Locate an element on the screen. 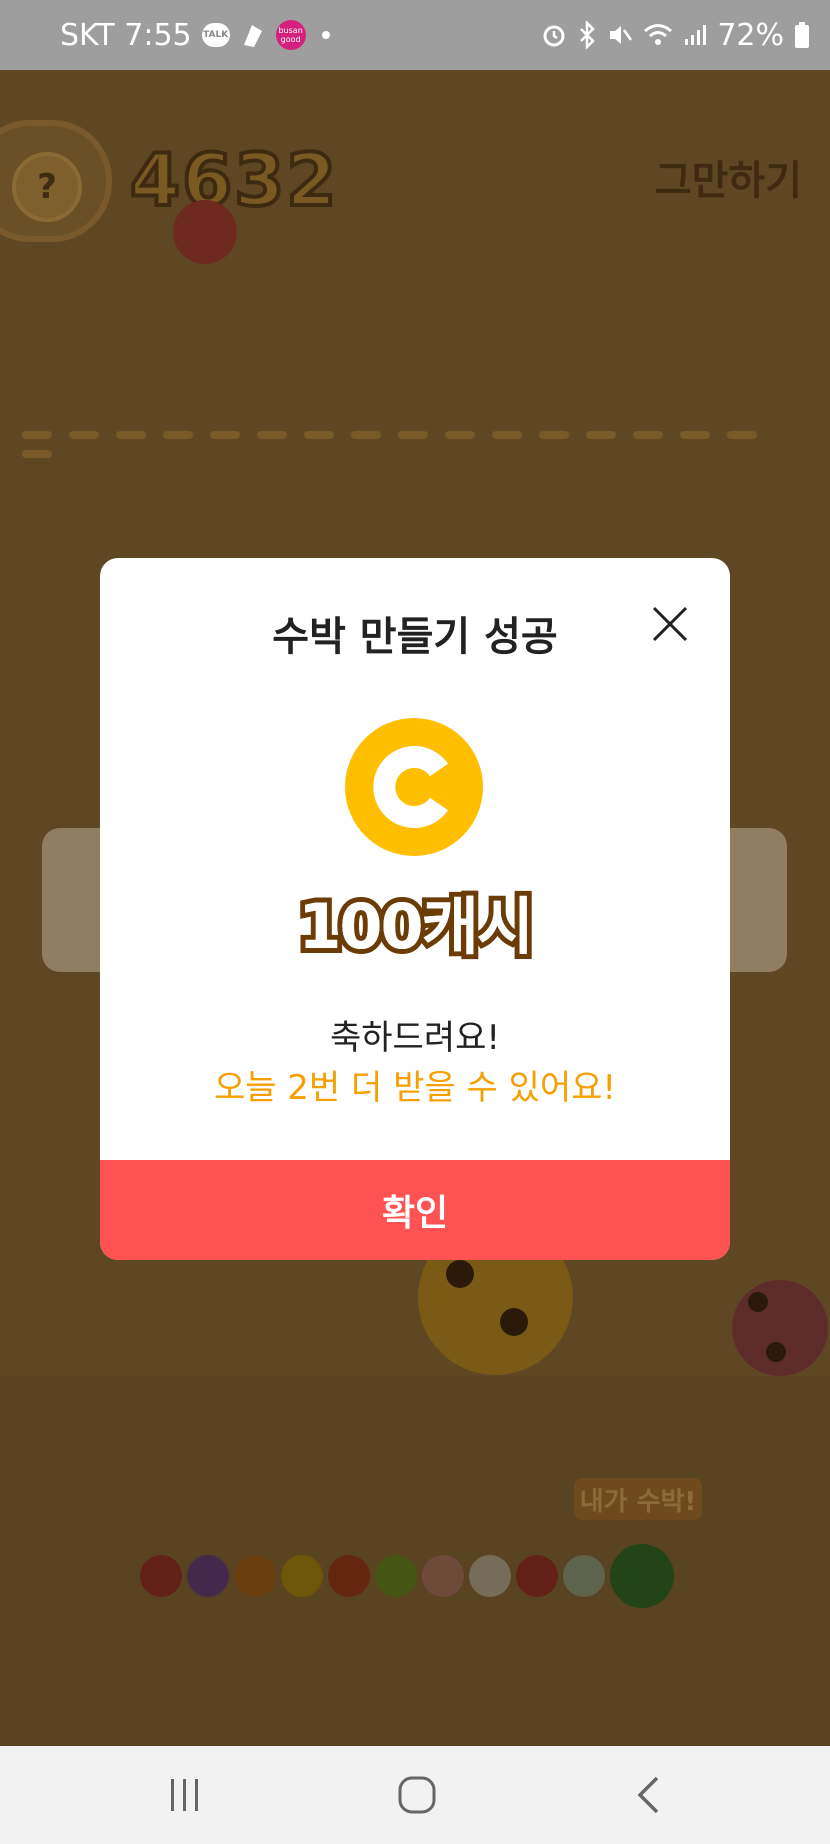 The height and width of the screenshot is (1844, 830). back-icon is located at coordinates (648, 1795).